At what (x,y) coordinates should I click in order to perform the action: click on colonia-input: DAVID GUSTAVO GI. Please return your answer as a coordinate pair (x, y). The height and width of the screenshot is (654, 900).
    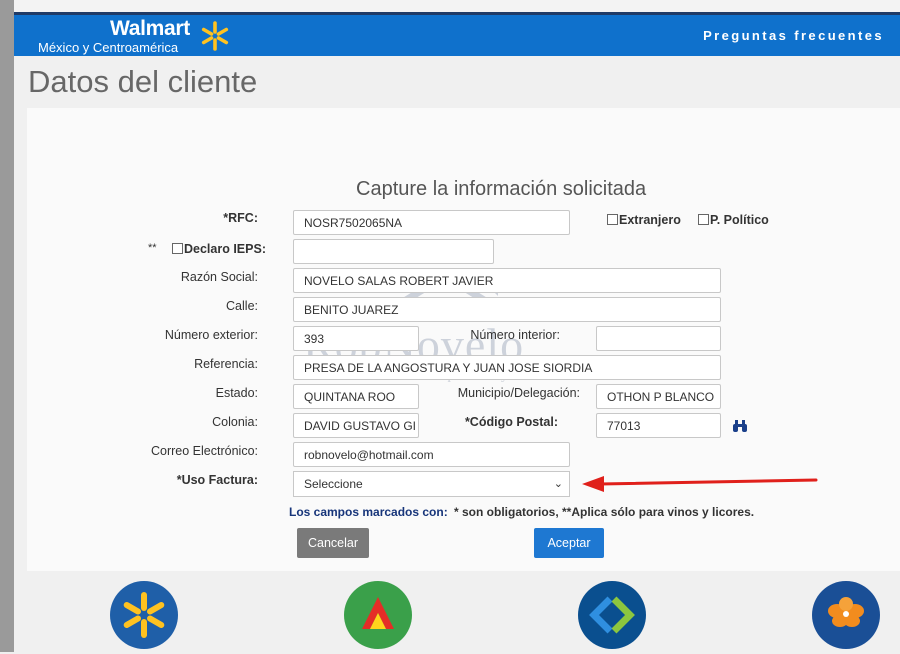
    Looking at the image, I should click on (356, 425).